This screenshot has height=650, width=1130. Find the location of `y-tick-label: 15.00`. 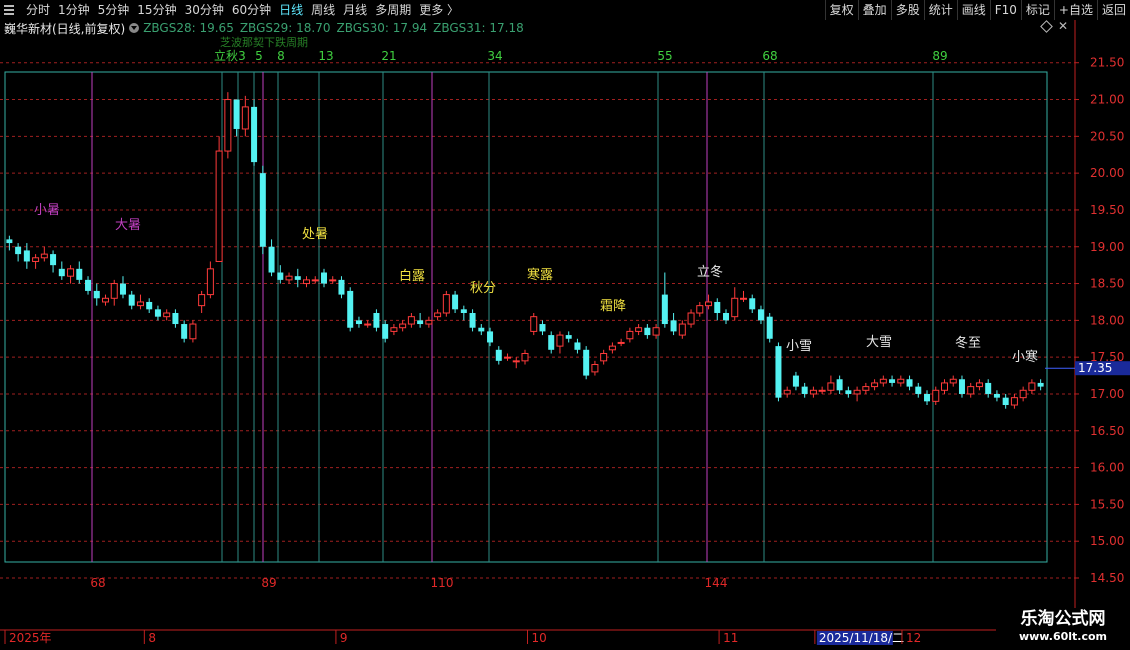

y-tick-label: 15.00 is located at coordinates (1107, 541).